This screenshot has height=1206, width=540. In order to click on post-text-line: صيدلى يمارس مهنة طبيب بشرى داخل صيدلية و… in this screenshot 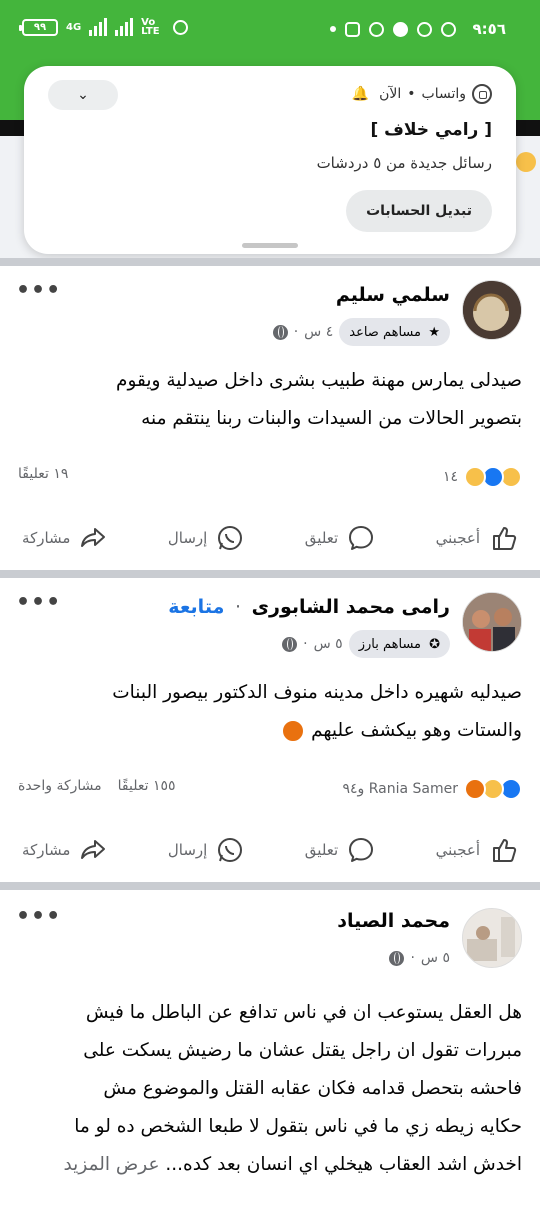, I will do `click(319, 380)`.